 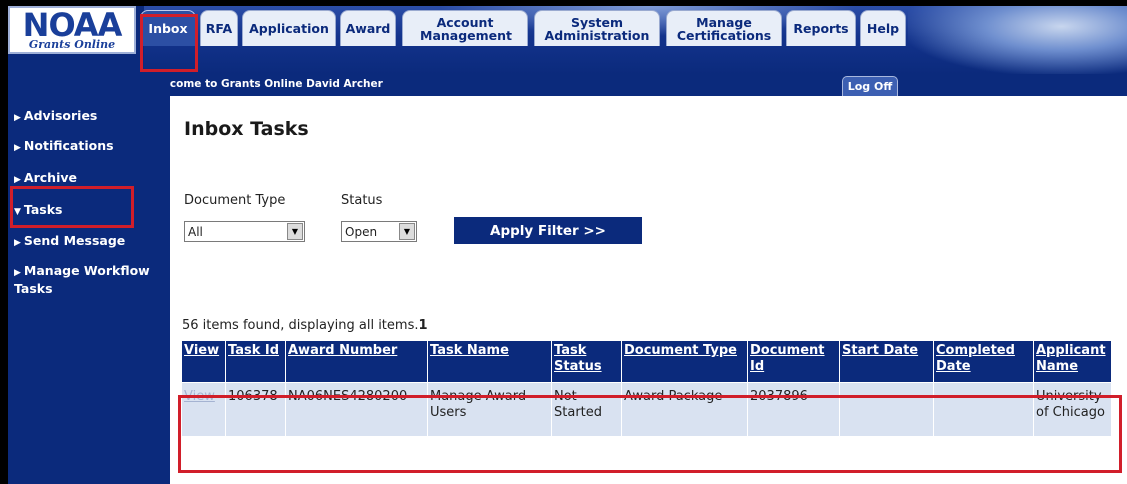 What do you see at coordinates (72, 44) in the screenshot?
I see `logo-subtitle: Grants Online` at bounding box center [72, 44].